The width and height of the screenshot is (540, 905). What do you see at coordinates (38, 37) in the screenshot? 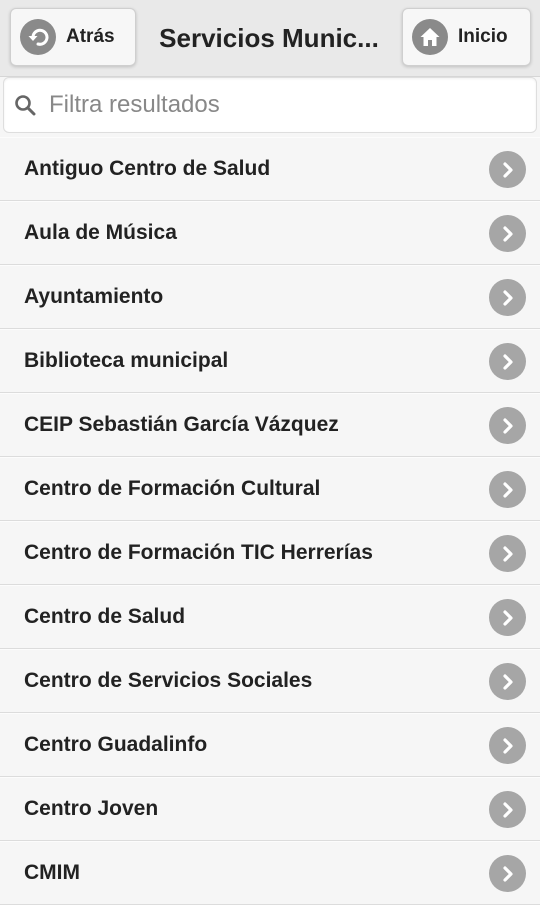
I see `arrow-left-icon` at bounding box center [38, 37].